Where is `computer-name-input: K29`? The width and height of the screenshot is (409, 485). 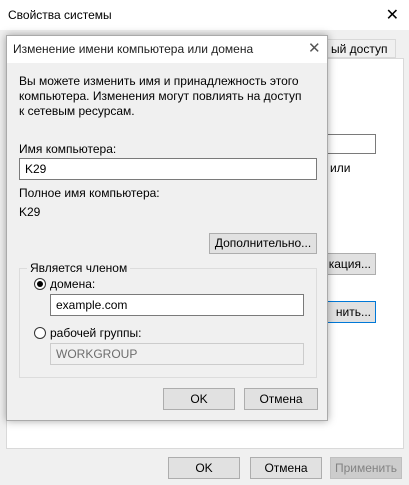 computer-name-input: K29 is located at coordinates (168, 169).